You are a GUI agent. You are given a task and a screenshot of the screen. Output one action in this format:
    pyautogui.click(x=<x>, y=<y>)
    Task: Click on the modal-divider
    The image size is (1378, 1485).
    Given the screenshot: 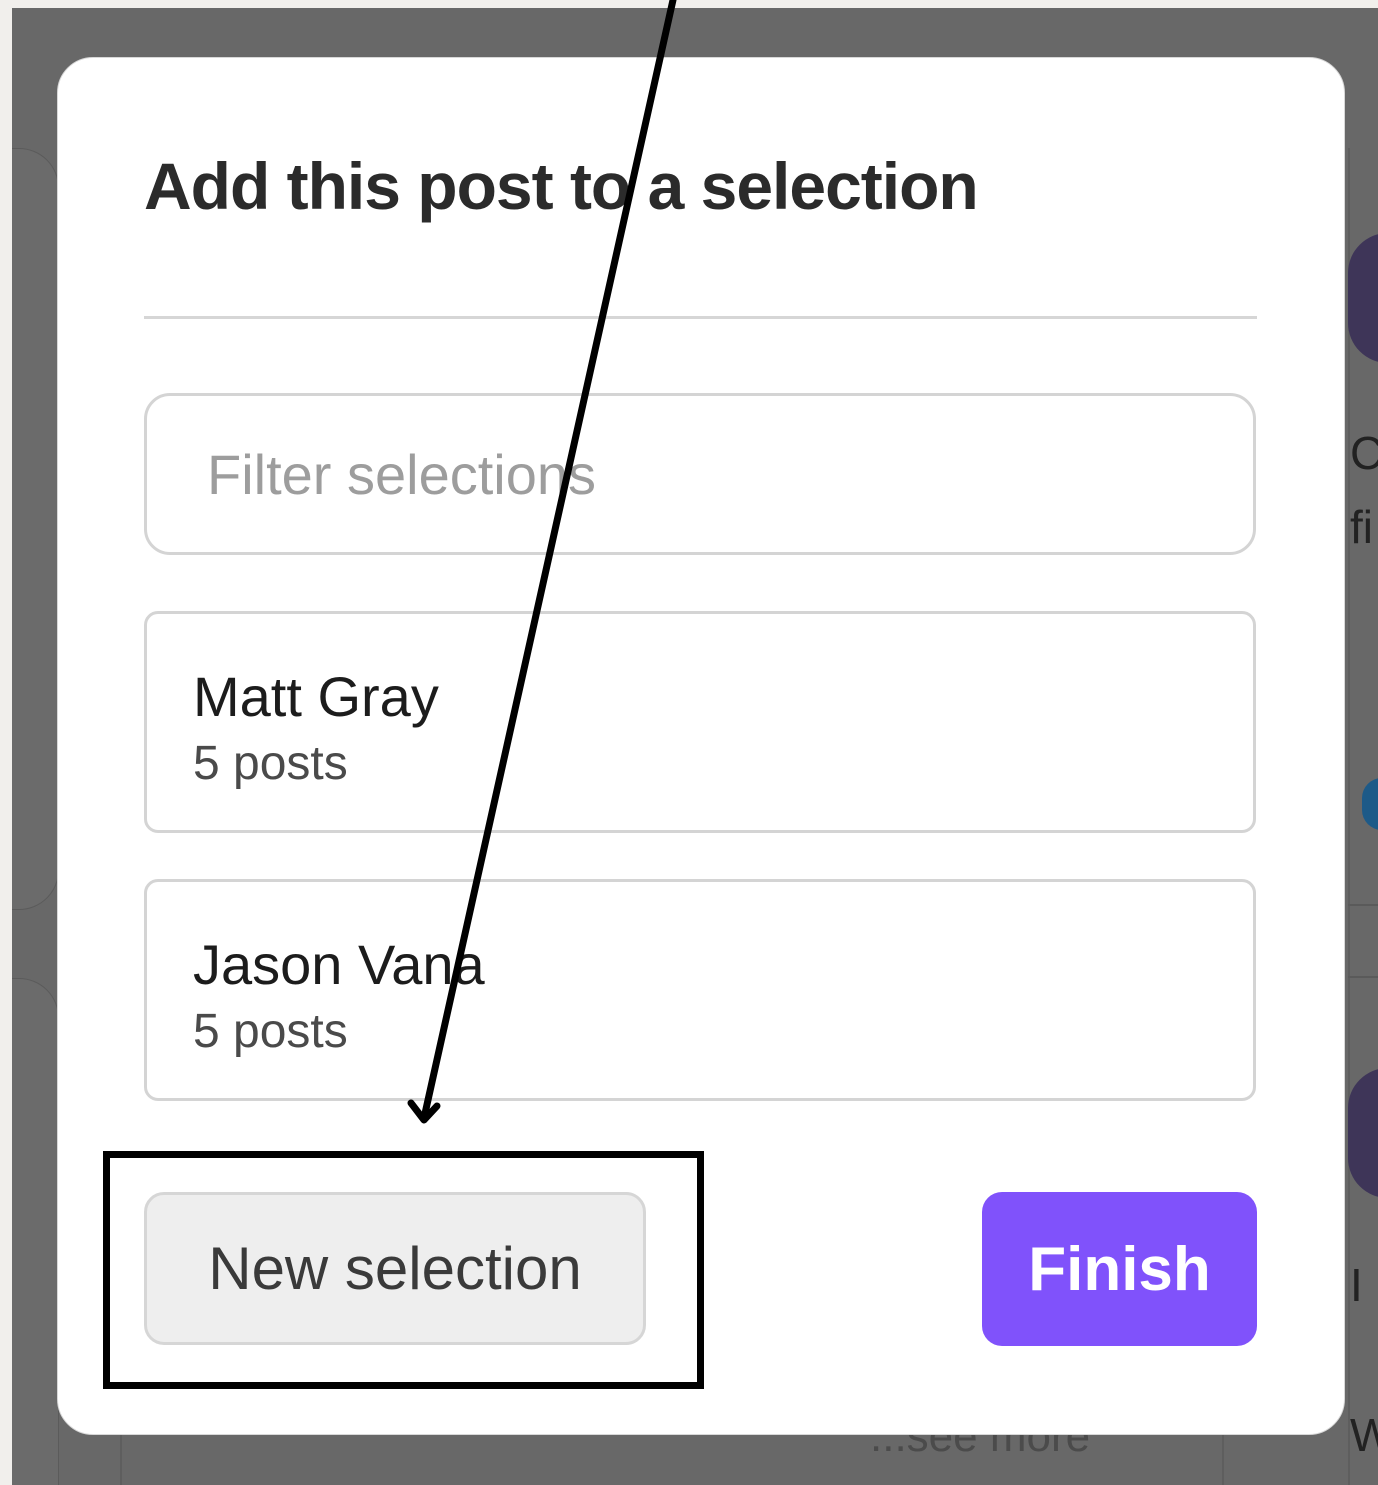 What is the action you would take?
    pyautogui.click(x=700, y=317)
    